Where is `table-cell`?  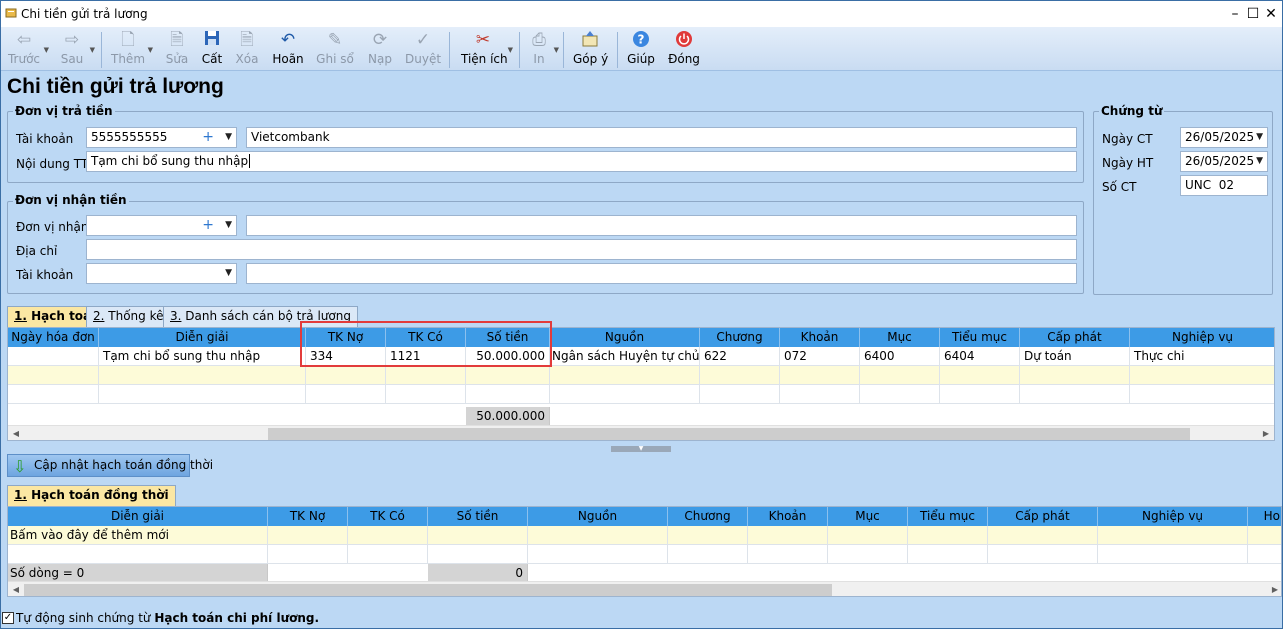
table-cell is located at coordinates (53, 356).